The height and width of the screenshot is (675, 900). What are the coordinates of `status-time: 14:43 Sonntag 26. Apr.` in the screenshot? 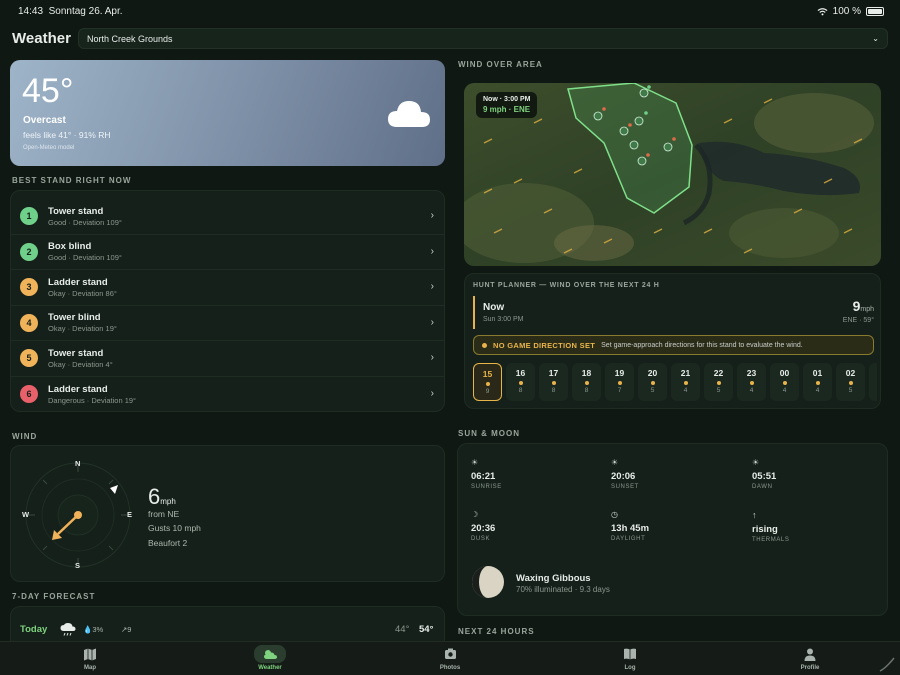 It's located at (70, 11).